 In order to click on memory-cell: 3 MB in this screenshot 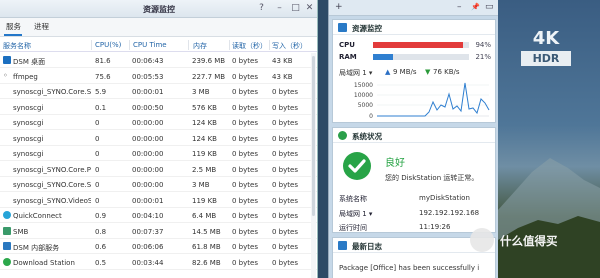, I will do `click(201, 92)`.